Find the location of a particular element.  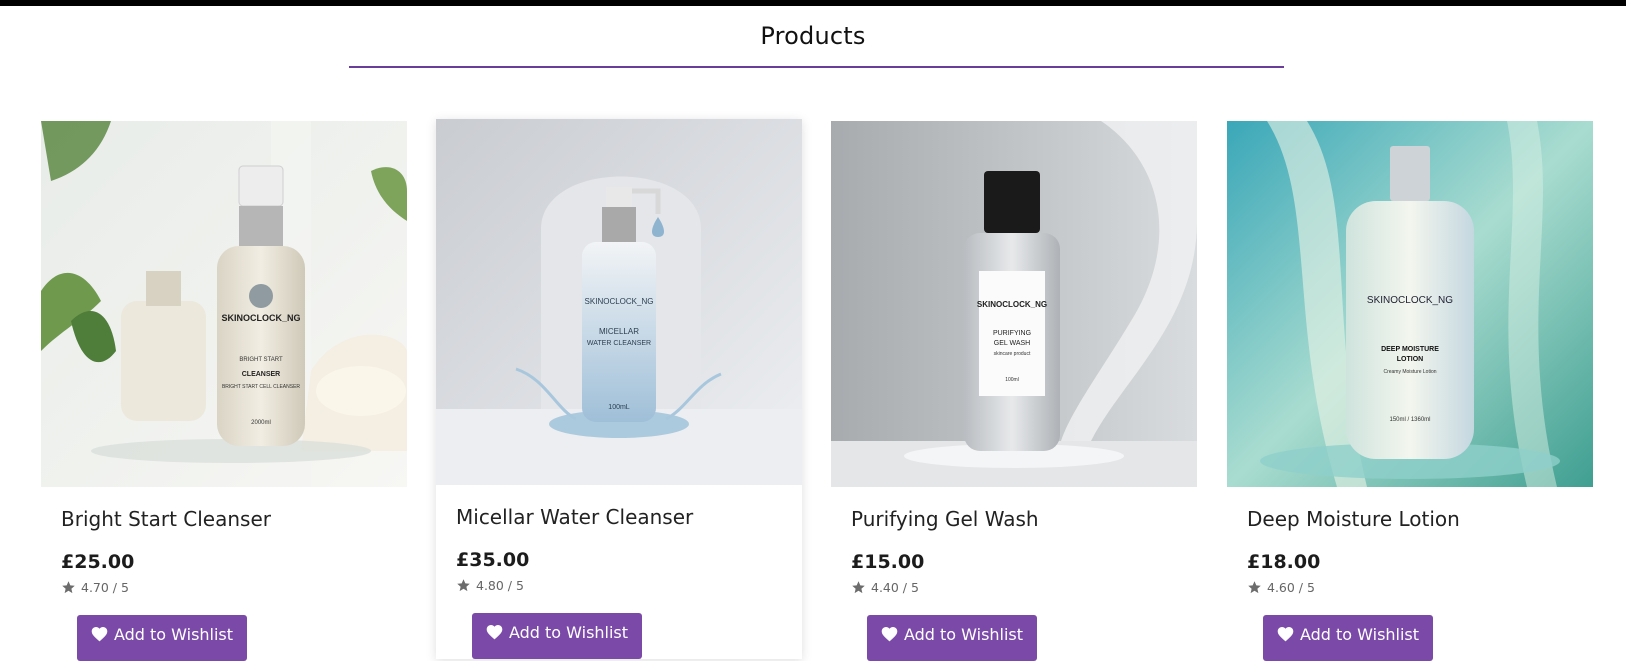

svg-text: LOTION is located at coordinates (1410, 359).